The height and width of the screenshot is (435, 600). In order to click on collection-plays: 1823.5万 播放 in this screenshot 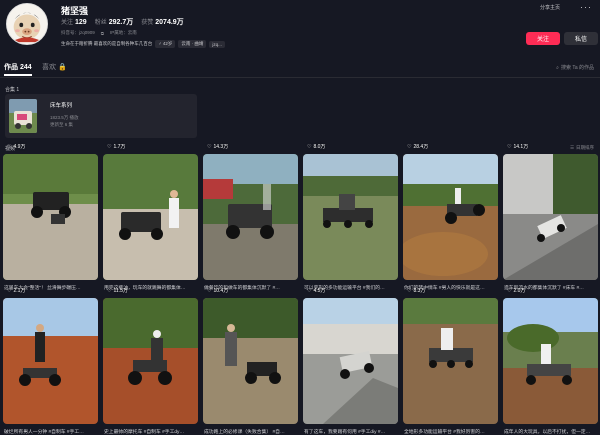, I will do `click(64, 117)`.